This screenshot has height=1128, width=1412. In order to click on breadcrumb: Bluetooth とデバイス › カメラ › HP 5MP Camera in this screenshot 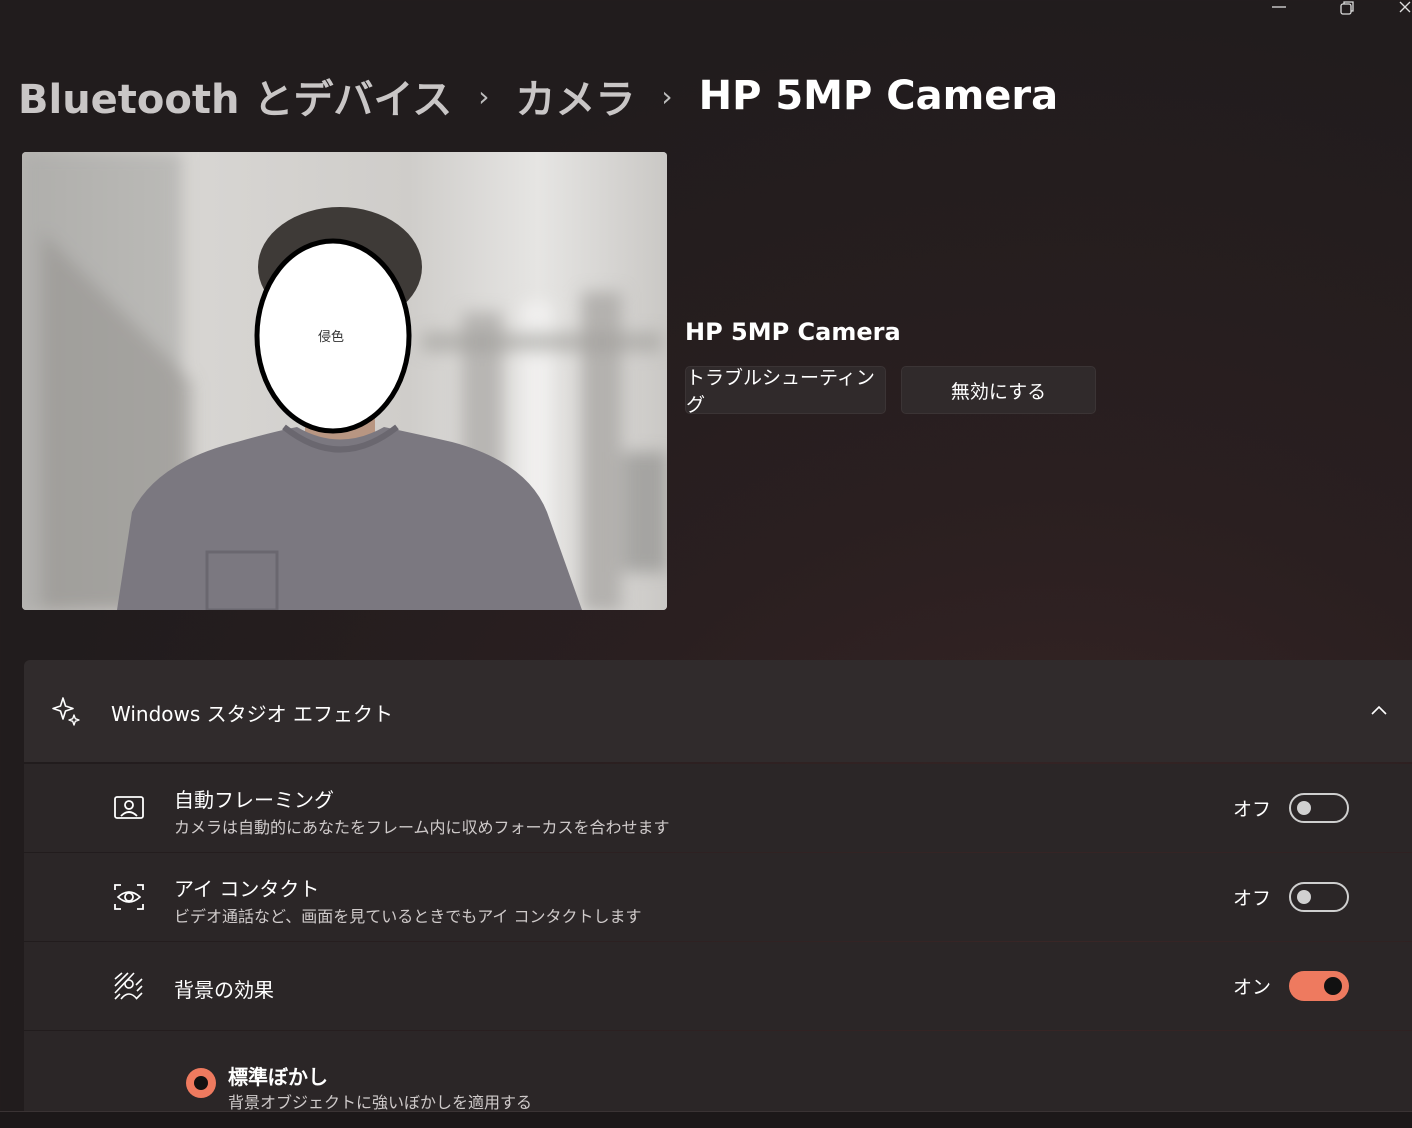, I will do `click(538, 96)`.